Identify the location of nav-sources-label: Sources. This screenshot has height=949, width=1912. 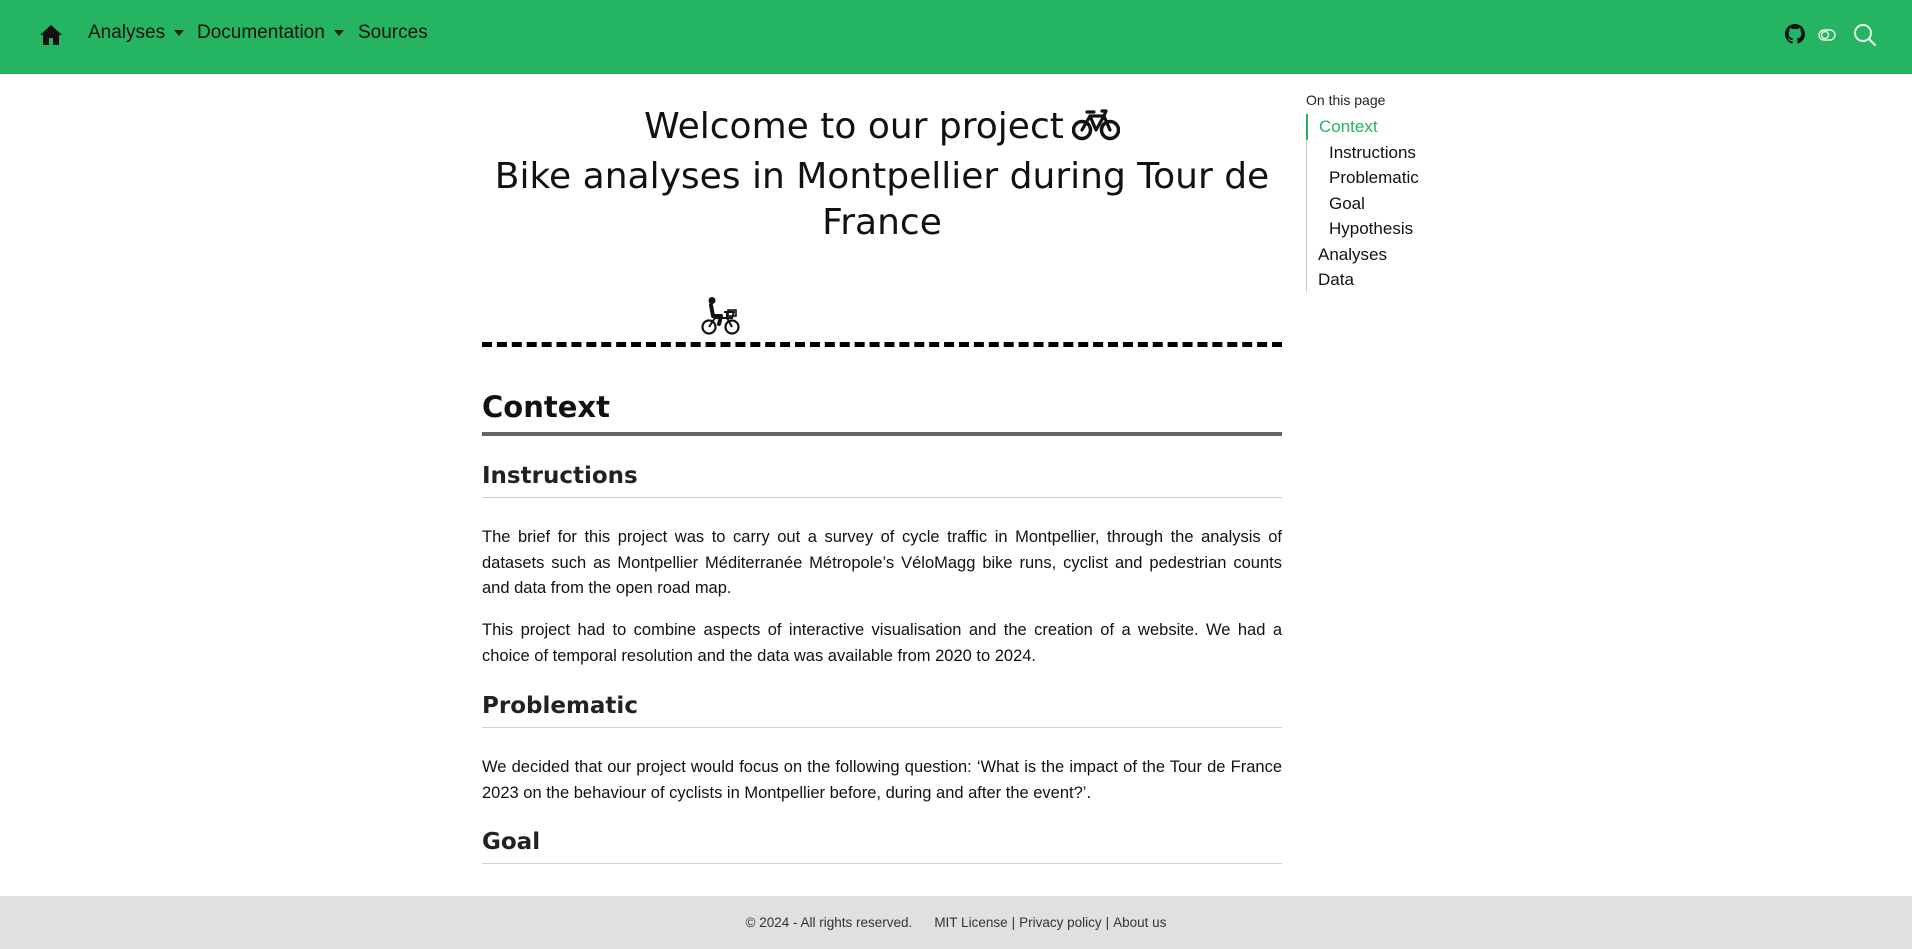
(393, 32).